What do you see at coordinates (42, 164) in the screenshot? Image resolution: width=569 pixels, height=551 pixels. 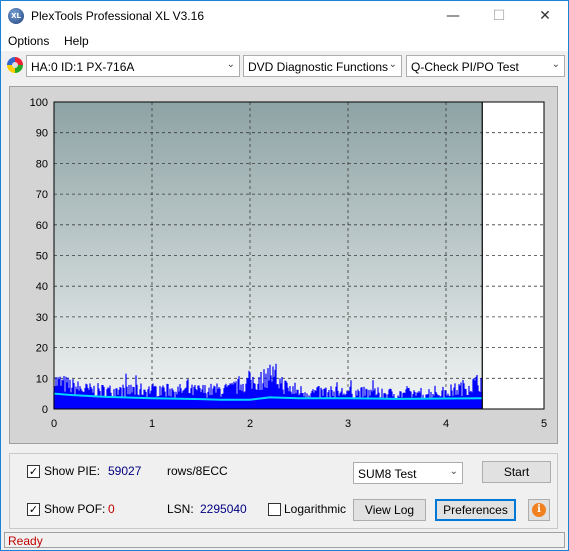 I see `y-tick-label: 80` at bounding box center [42, 164].